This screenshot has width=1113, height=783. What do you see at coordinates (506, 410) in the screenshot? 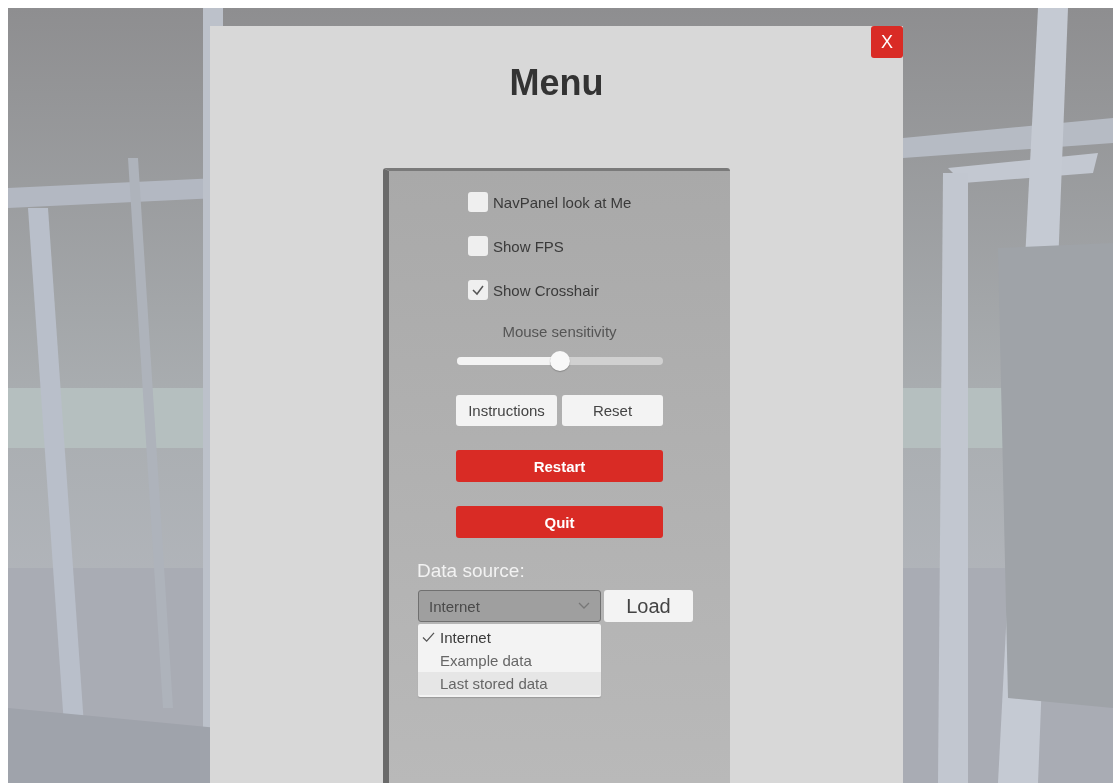
I see `menu-button: Instructions` at bounding box center [506, 410].